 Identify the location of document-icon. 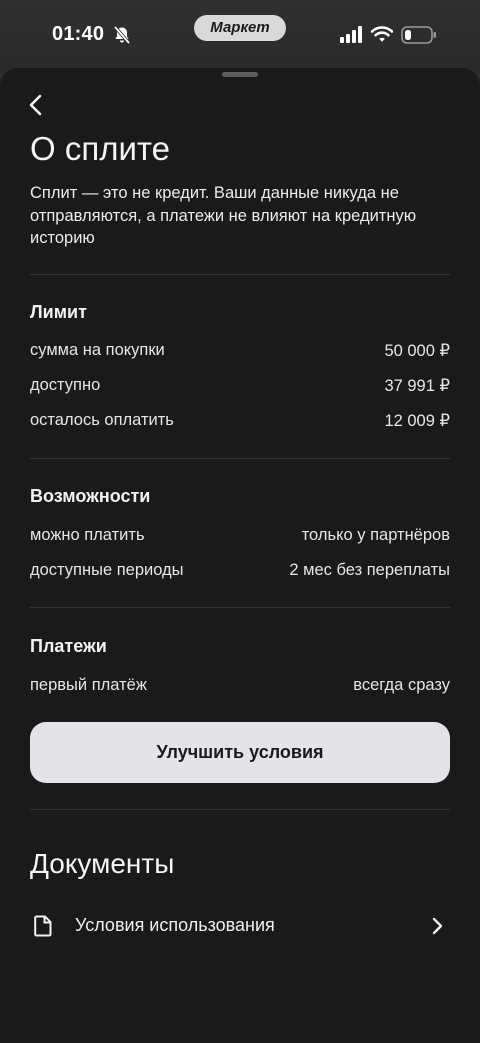
(43, 926).